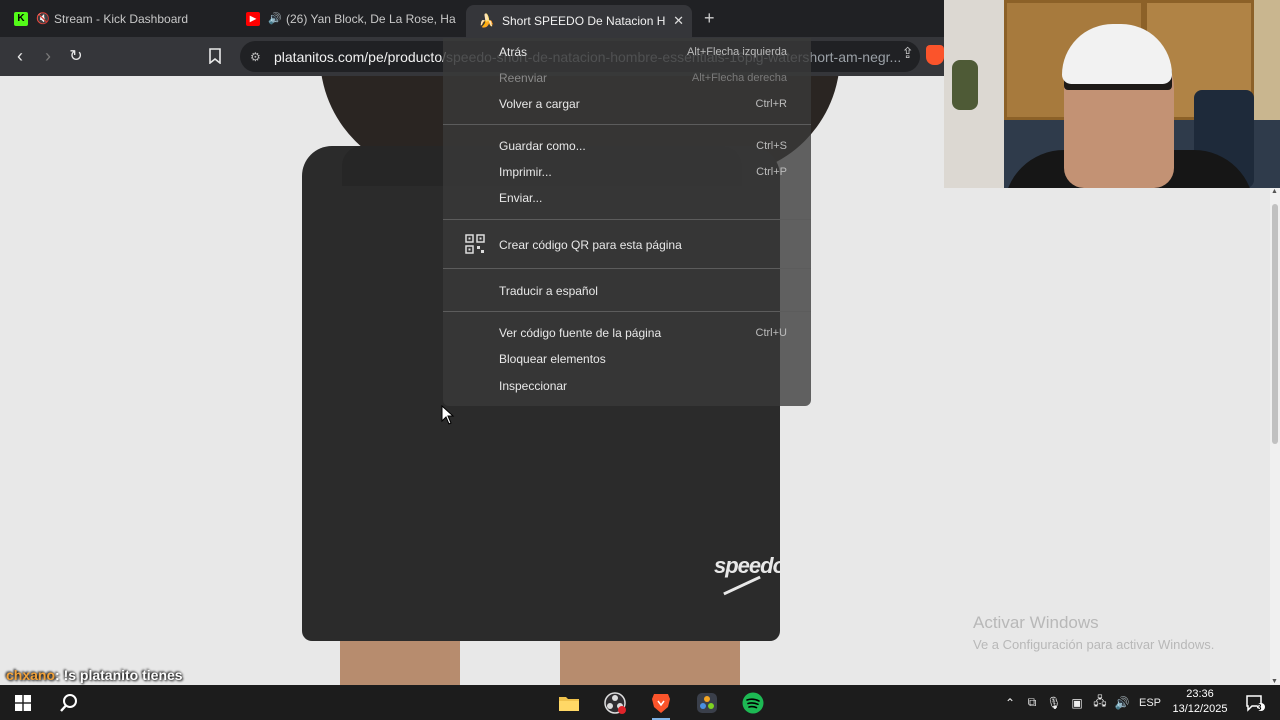  I want to click on notification-icon, so click(1255, 703).